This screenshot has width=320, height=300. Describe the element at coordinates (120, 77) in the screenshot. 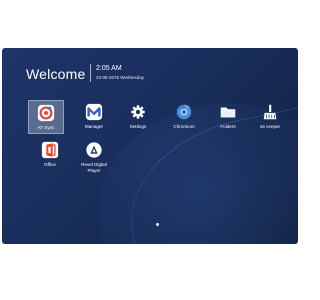

I see `clock-date: 23-05-2075 Wednesday` at that location.